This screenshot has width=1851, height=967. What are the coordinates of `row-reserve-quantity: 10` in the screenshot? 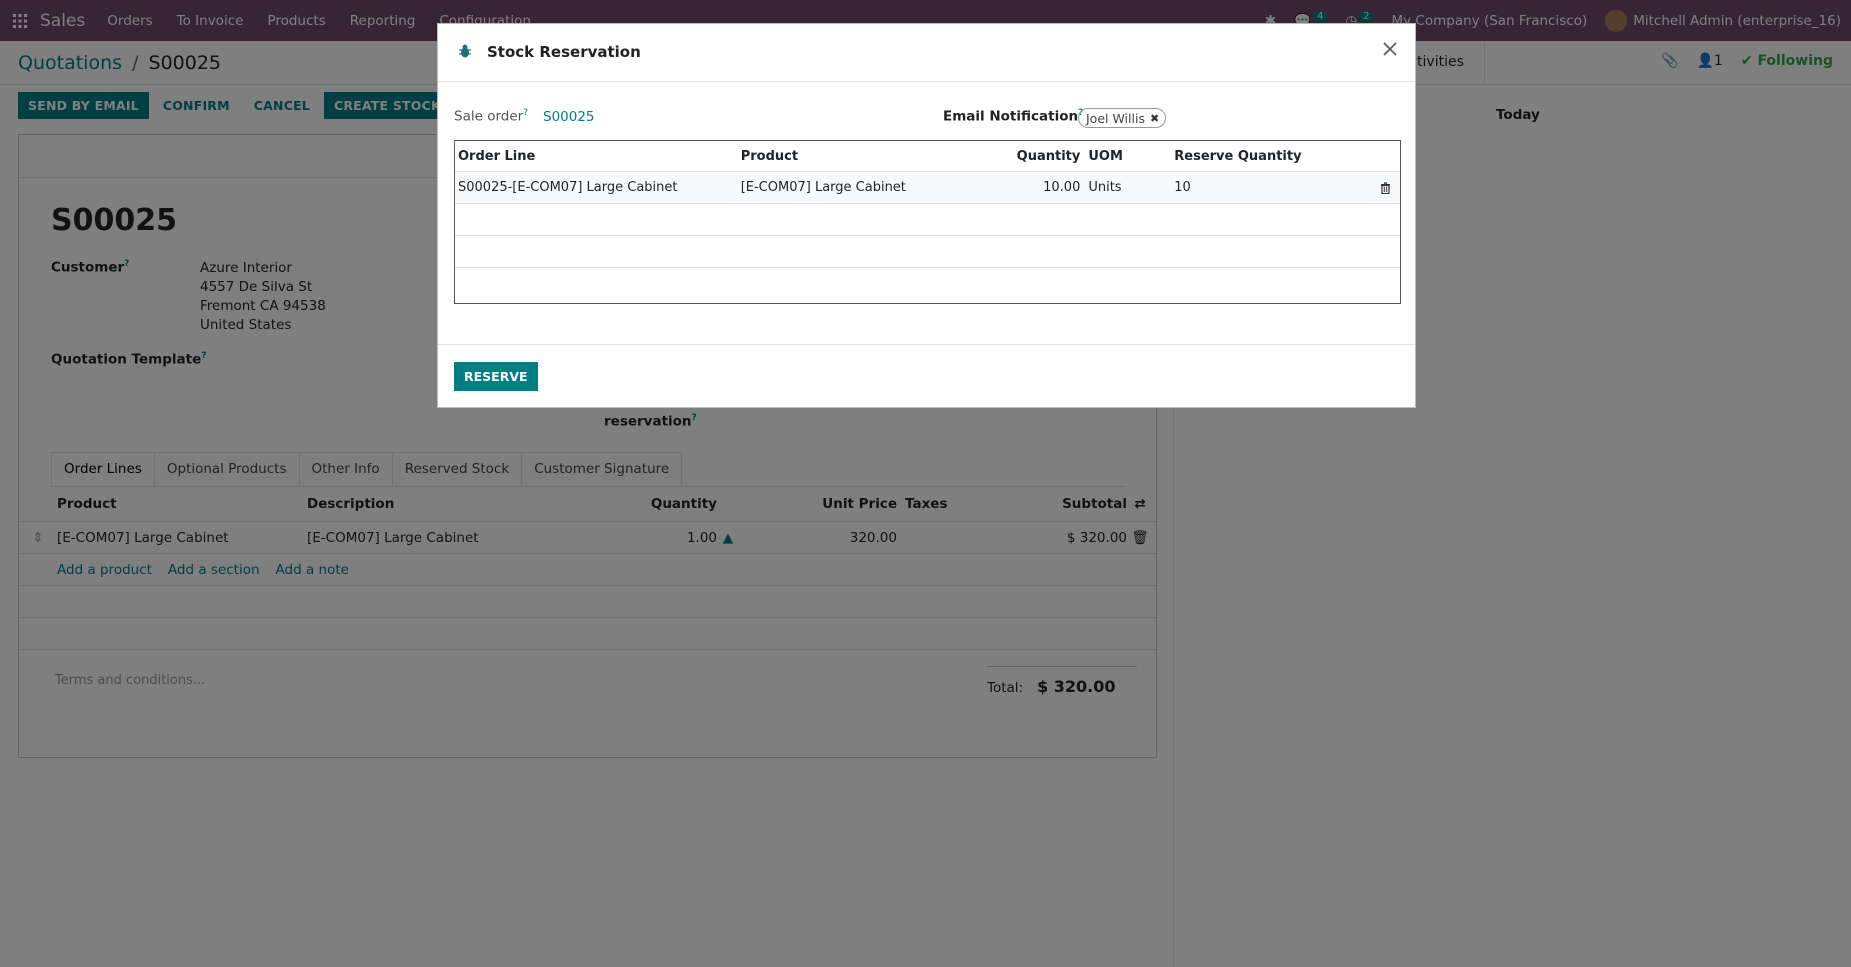 It's located at (1272, 187).